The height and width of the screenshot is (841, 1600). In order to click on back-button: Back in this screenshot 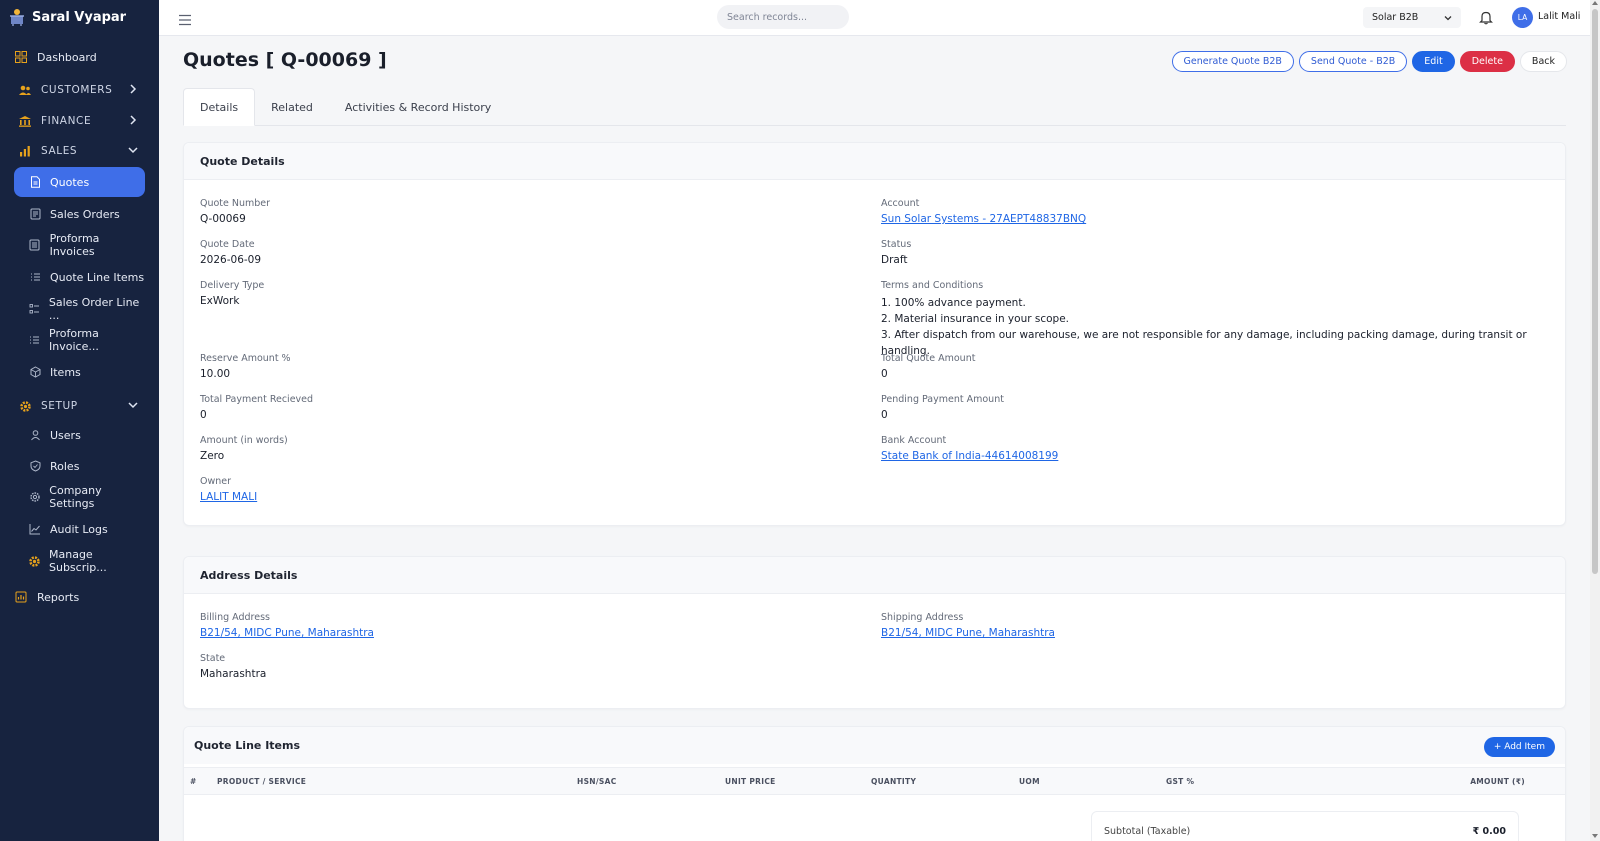, I will do `click(1543, 61)`.